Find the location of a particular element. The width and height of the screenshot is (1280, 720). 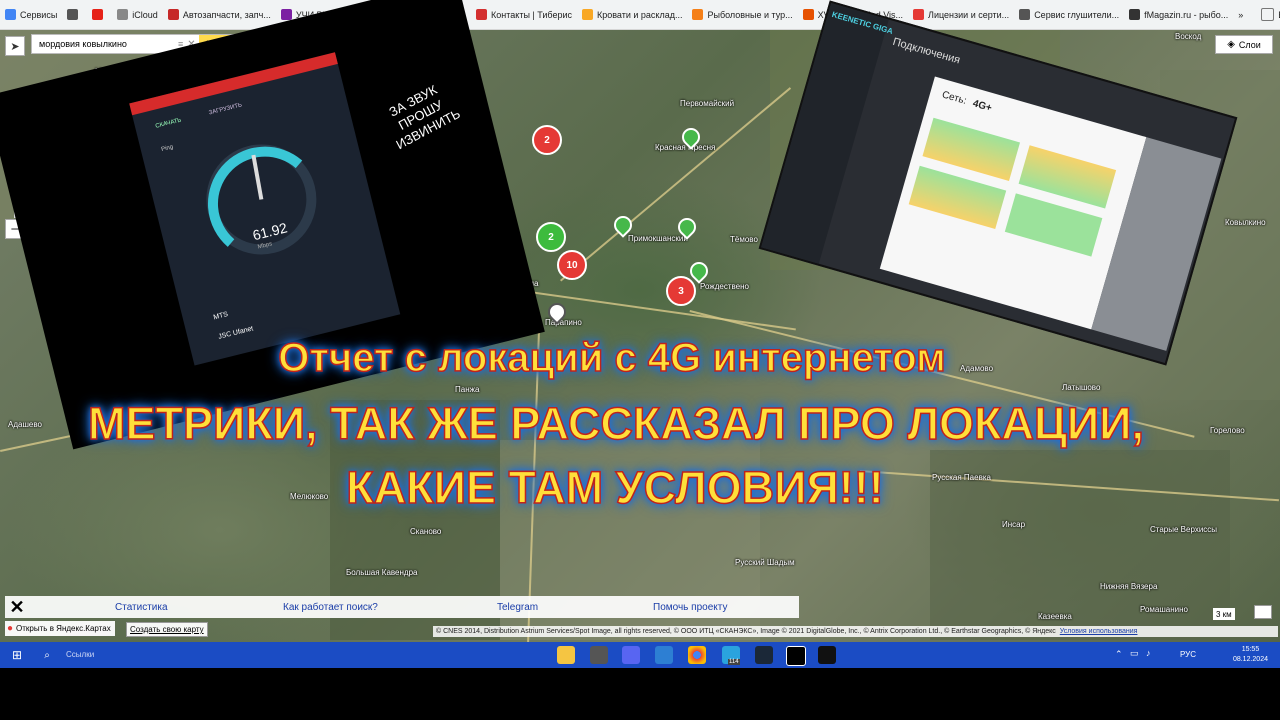

open-in-yandex-maps-link: ● Открыть в Яндекс.Картах is located at coordinates (60, 628).